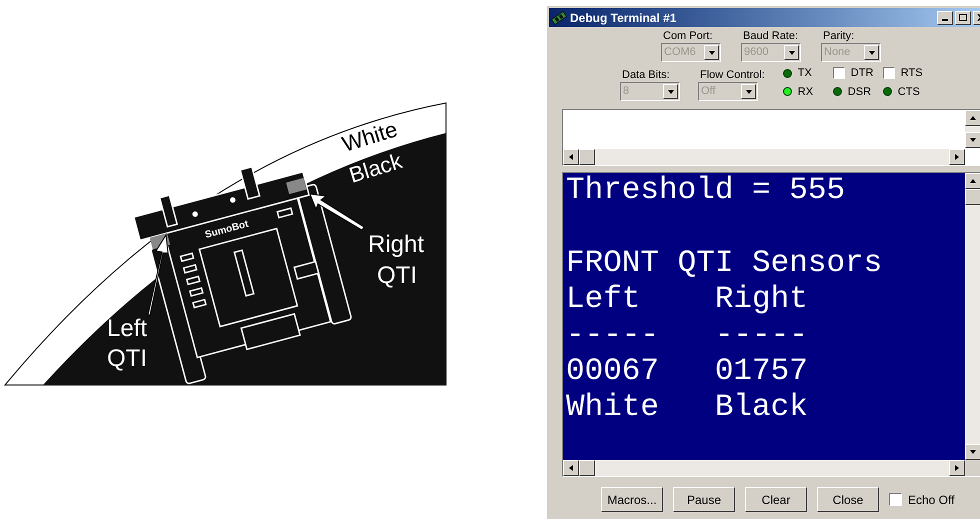 The width and height of the screenshot is (980, 519). What do you see at coordinates (945, 17) in the screenshot?
I see `minimize-button` at bounding box center [945, 17].